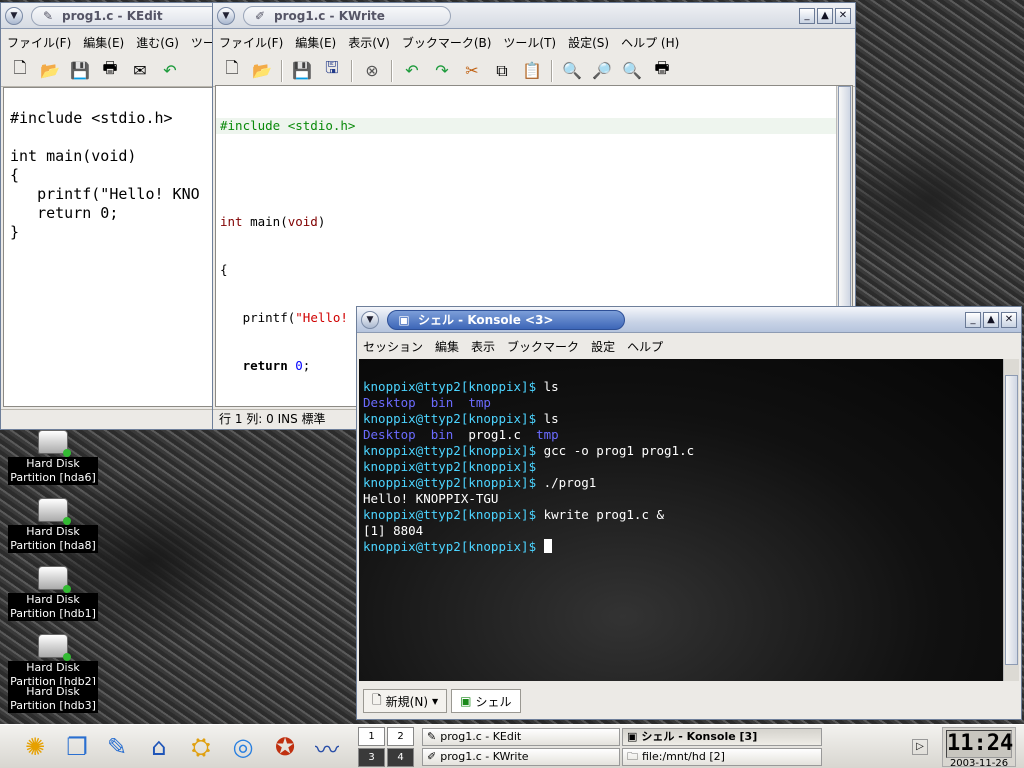  Describe the element at coordinates (602, 71) in the screenshot. I see `zoom-in-icon: 🔎` at that location.